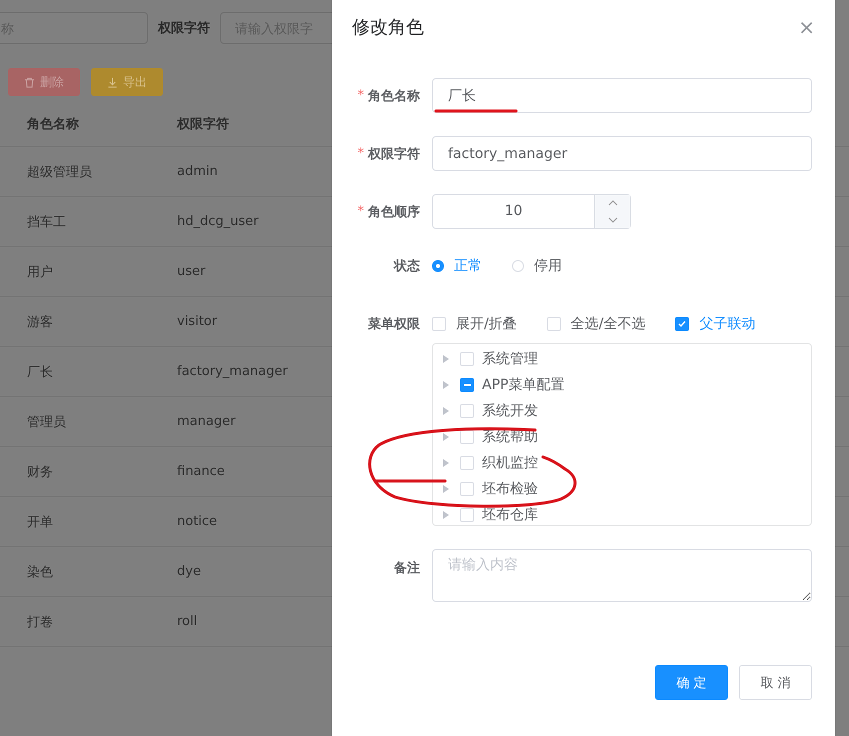 Image resolution: width=849 pixels, height=736 pixels. Describe the element at coordinates (40, 622) in the screenshot. I see `table-cell-text: 打卷` at that location.